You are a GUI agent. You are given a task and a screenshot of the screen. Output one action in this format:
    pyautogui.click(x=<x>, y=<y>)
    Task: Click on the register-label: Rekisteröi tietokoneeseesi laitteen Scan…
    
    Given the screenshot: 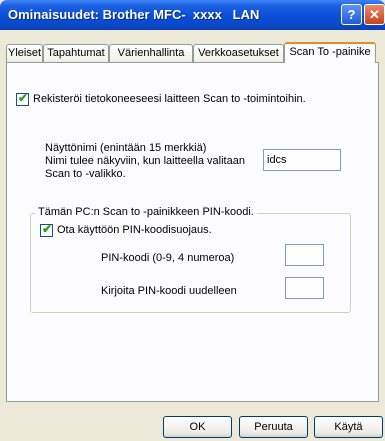 What is the action you would take?
    pyautogui.click(x=169, y=99)
    